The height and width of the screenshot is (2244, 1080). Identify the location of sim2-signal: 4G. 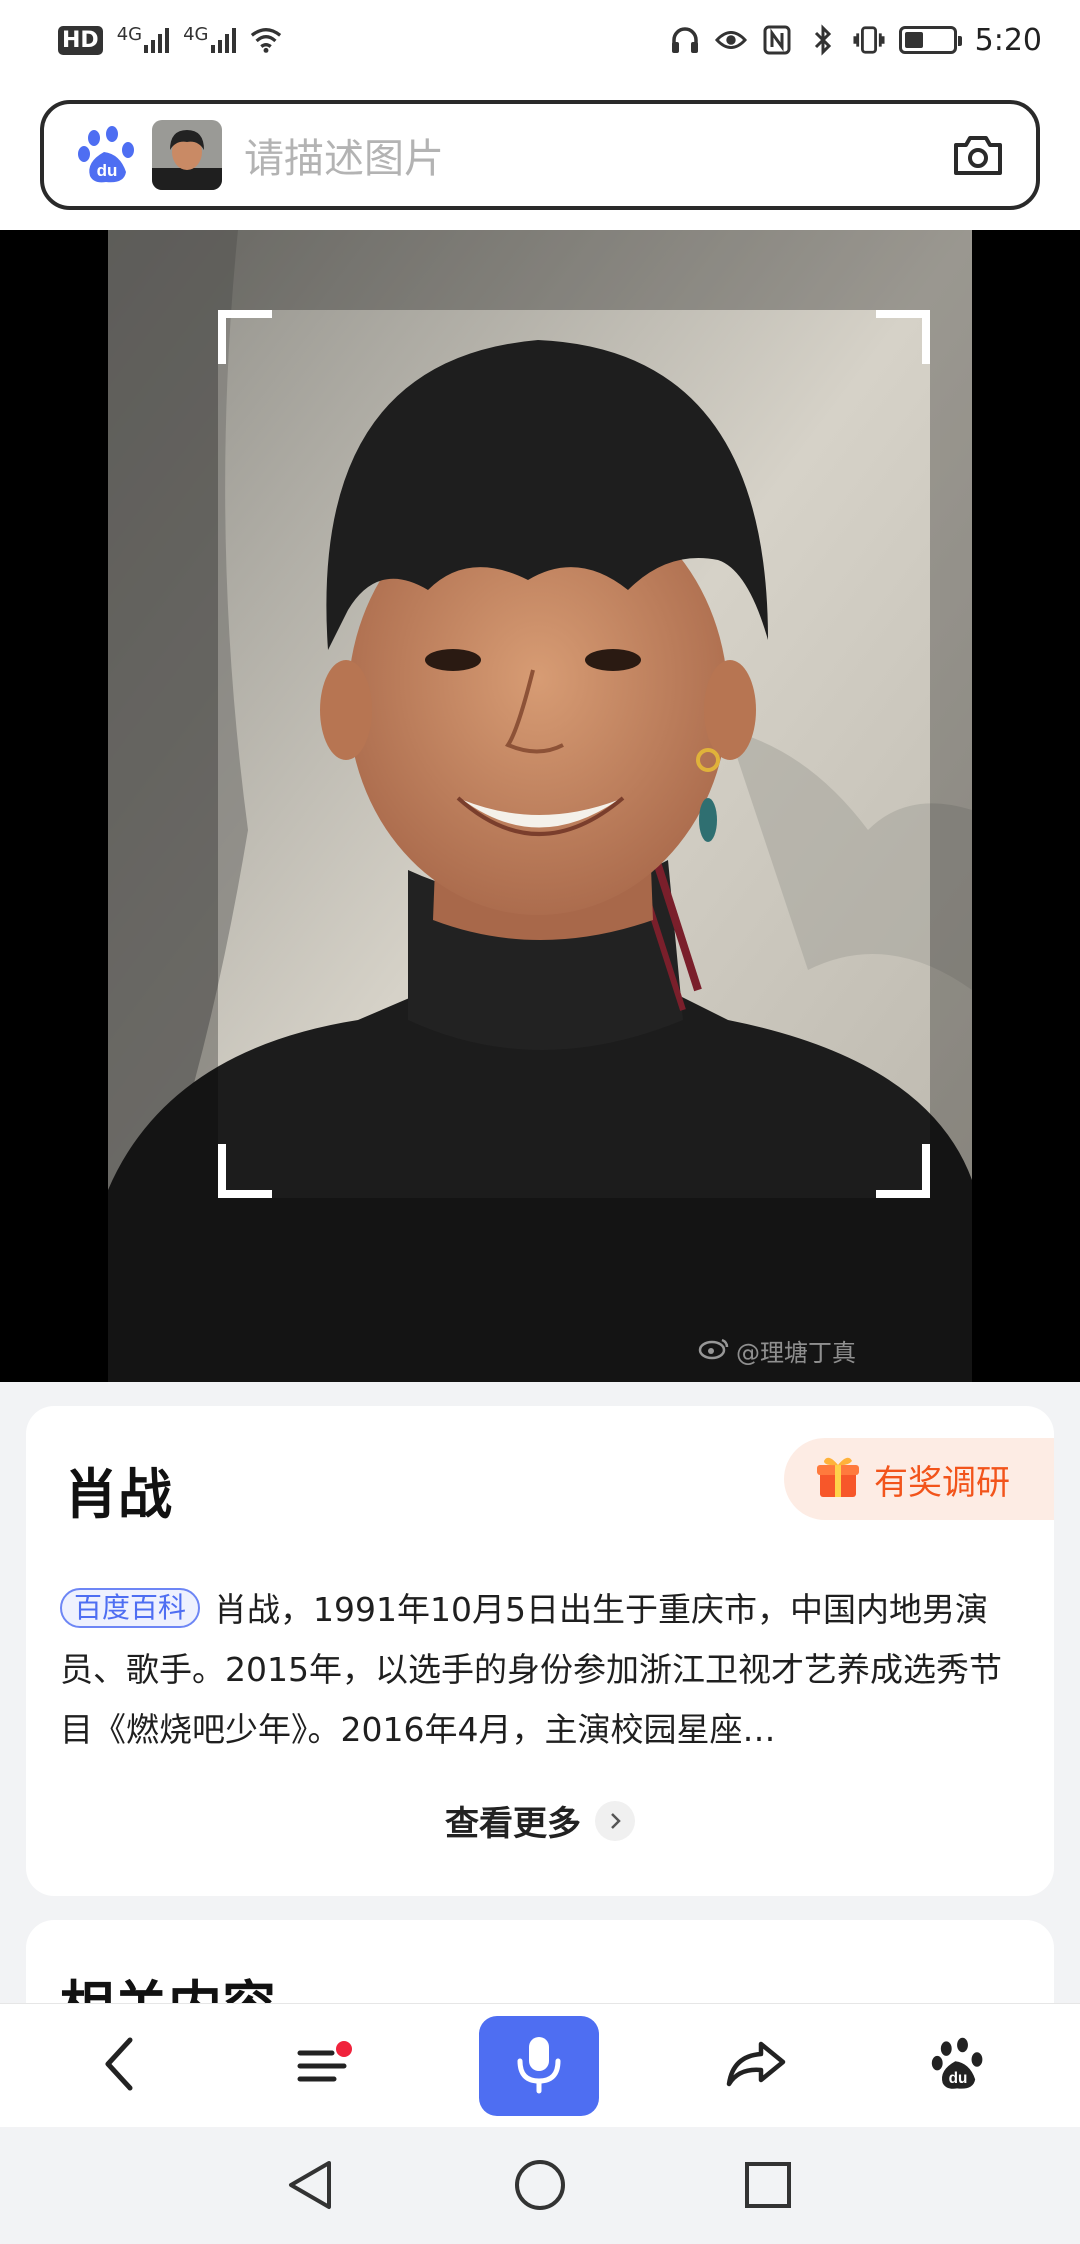
(209, 38).